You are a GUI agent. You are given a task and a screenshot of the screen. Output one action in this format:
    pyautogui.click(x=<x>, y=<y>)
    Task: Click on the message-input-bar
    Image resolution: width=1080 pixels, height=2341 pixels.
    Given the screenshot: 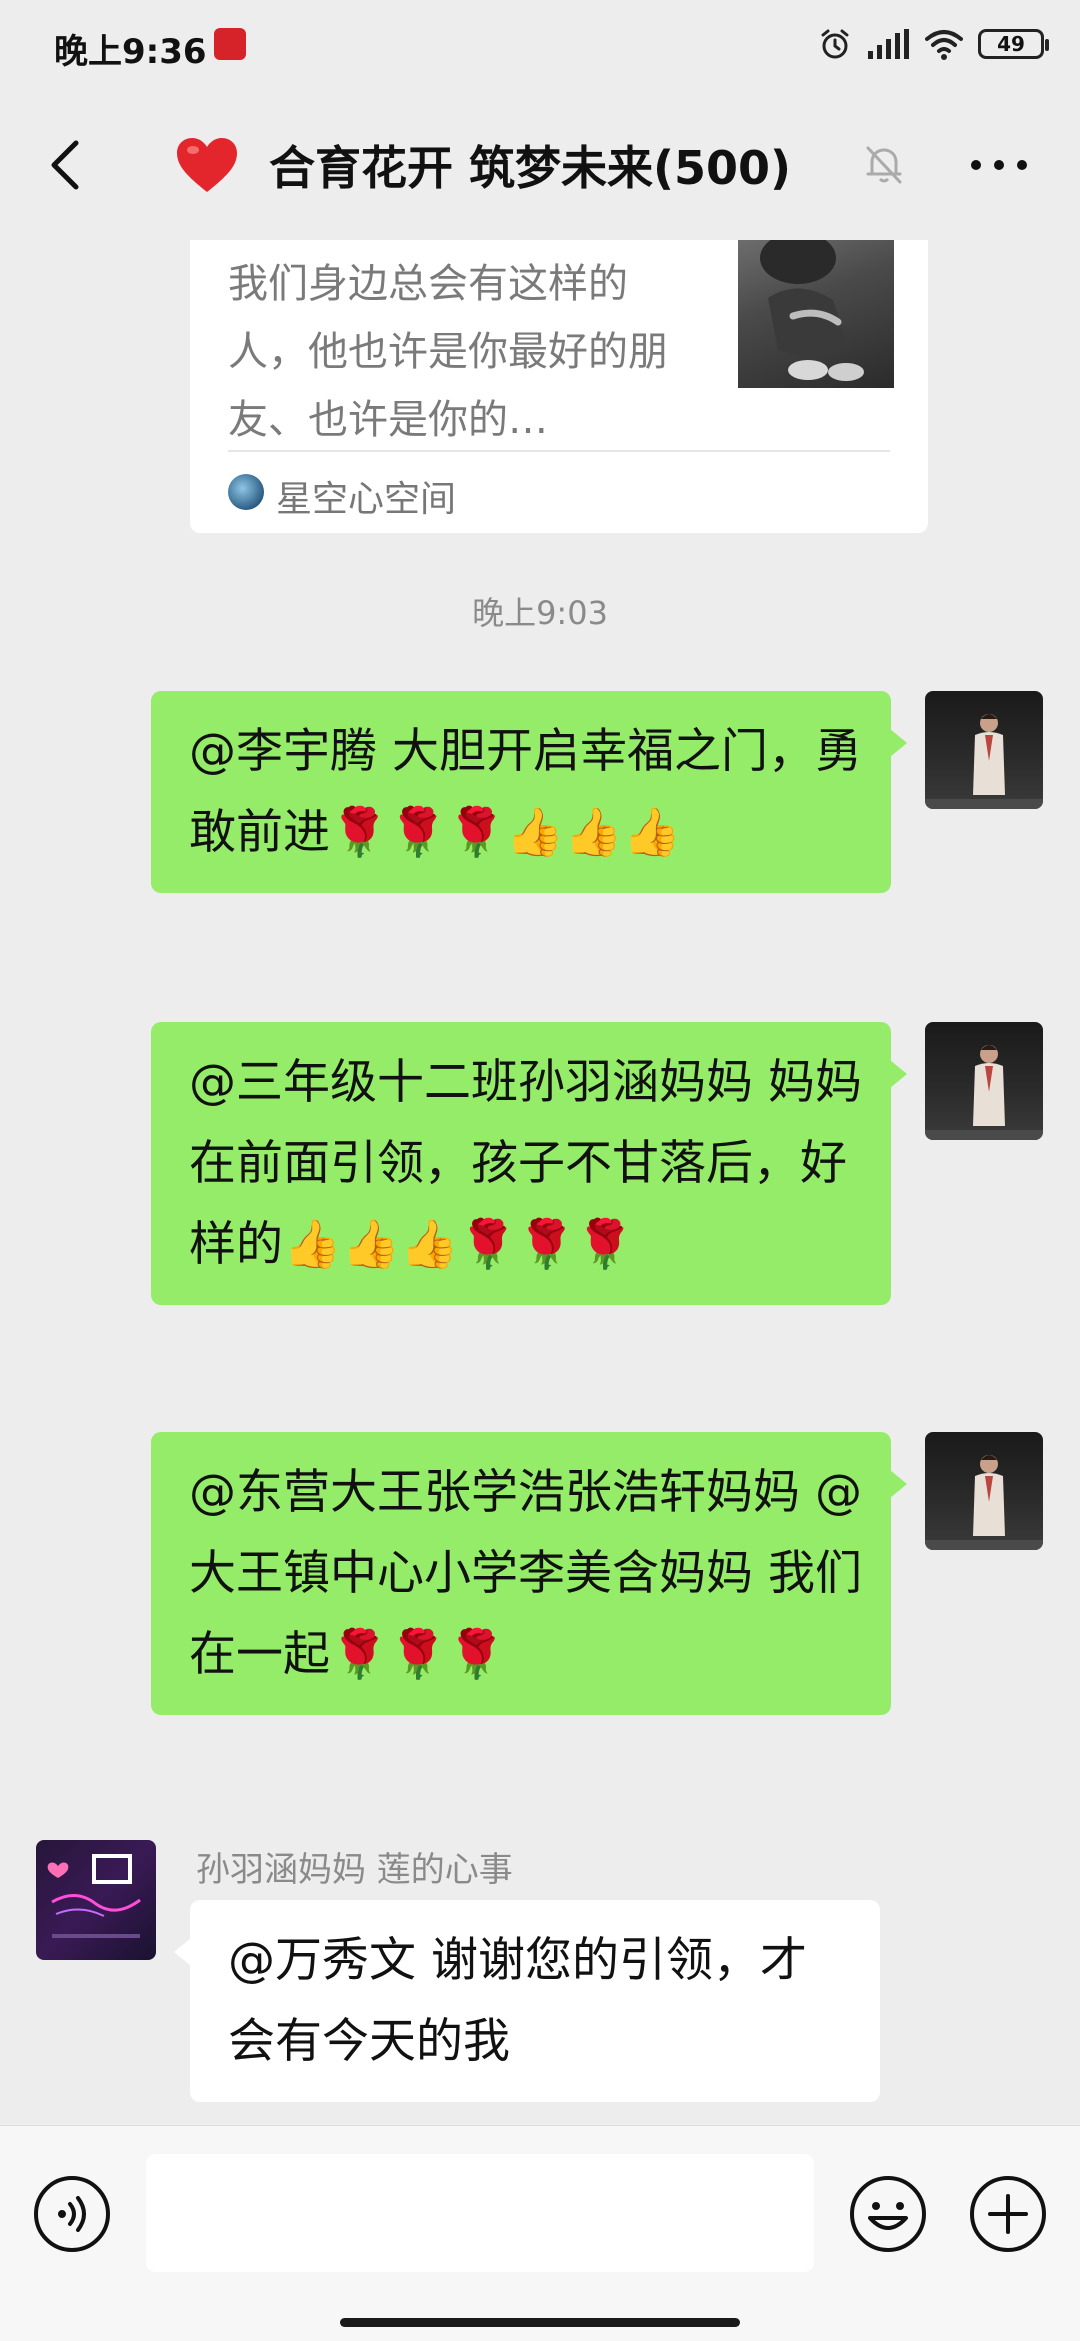 What is the action you would take?
    pyautogui.click(x=540, y=2233)
    